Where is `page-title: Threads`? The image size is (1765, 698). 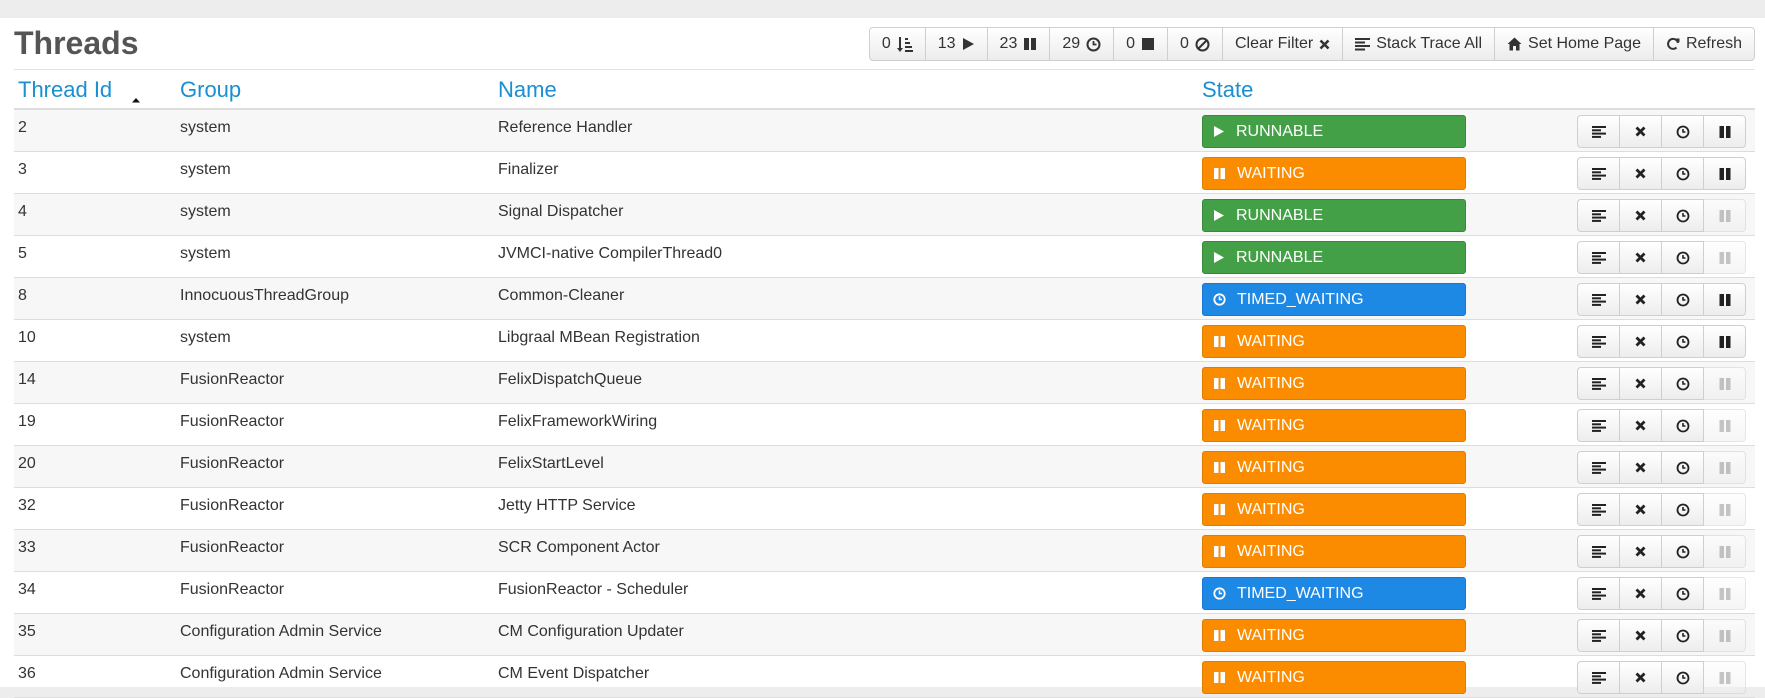 page-title: Threads is located at coordinates (76, 43).